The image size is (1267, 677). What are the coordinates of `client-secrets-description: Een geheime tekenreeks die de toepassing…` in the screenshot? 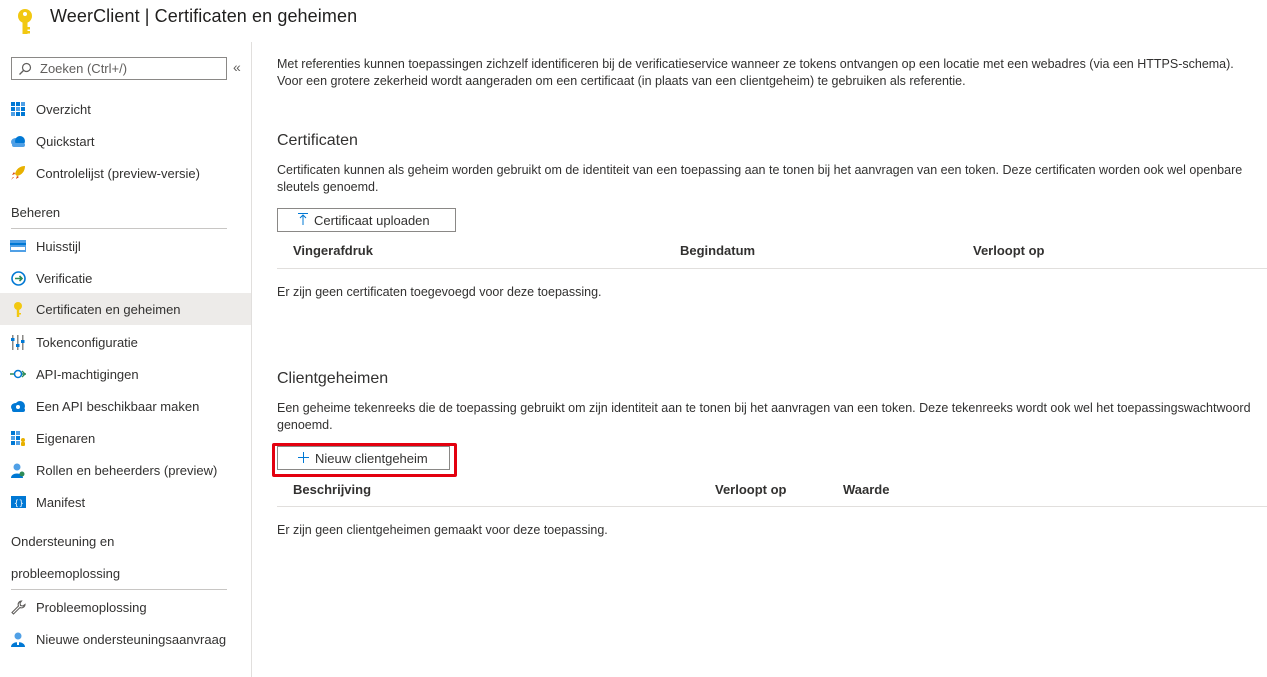 It's located at (764, 416).